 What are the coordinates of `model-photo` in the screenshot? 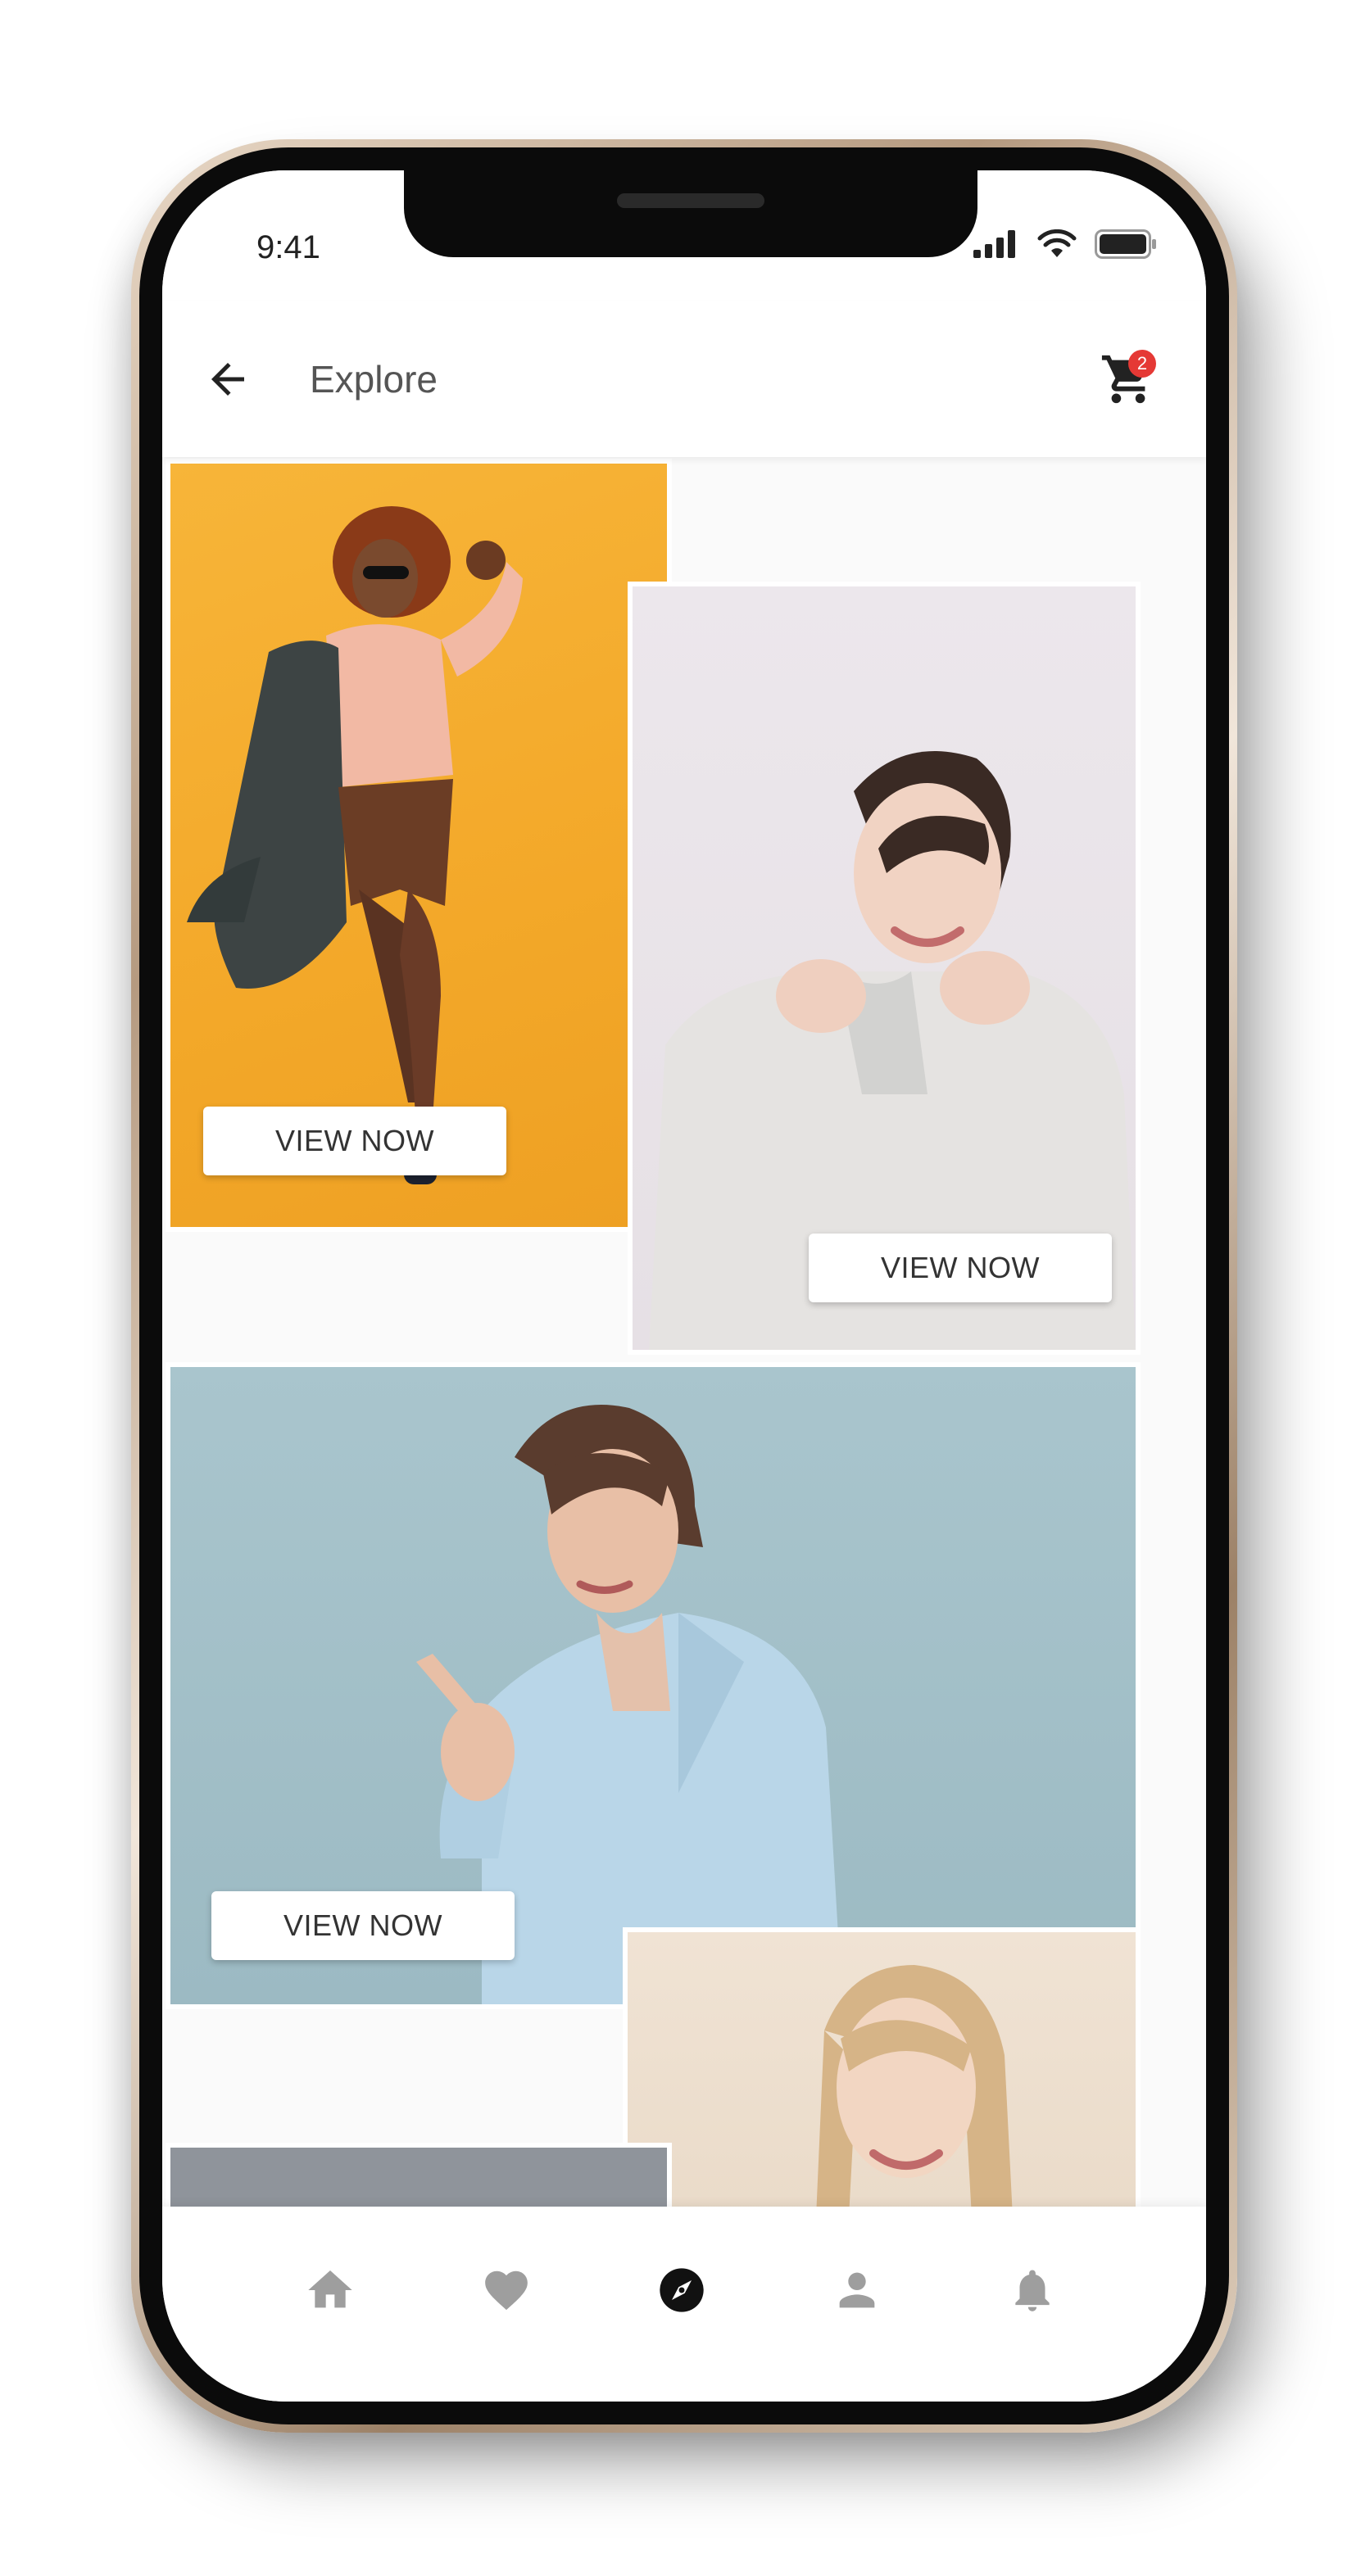 It's located at (914, 2091).